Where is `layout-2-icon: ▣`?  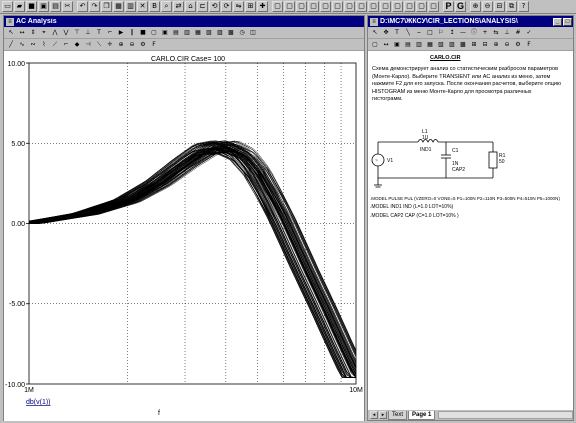
layout-2-icon: ▣ is located at coordinates (165, 33).